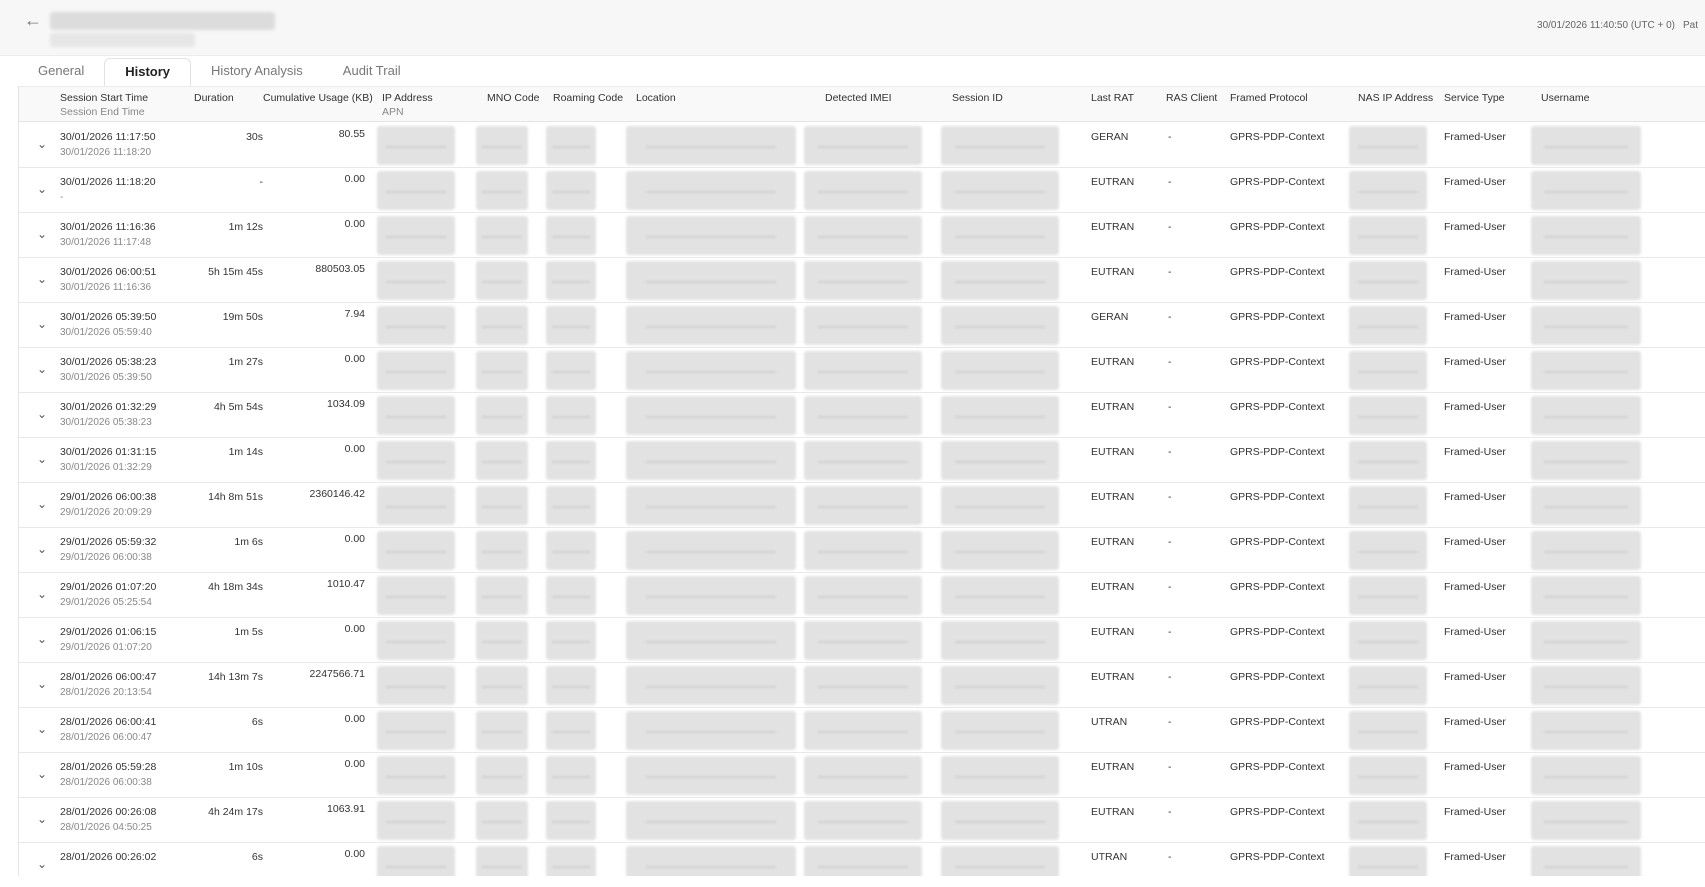 The image size is (1705, 887). Describe the element at coordinates (977, 98) in the screenshot. I see `col-session-id: Session ID` at that location.